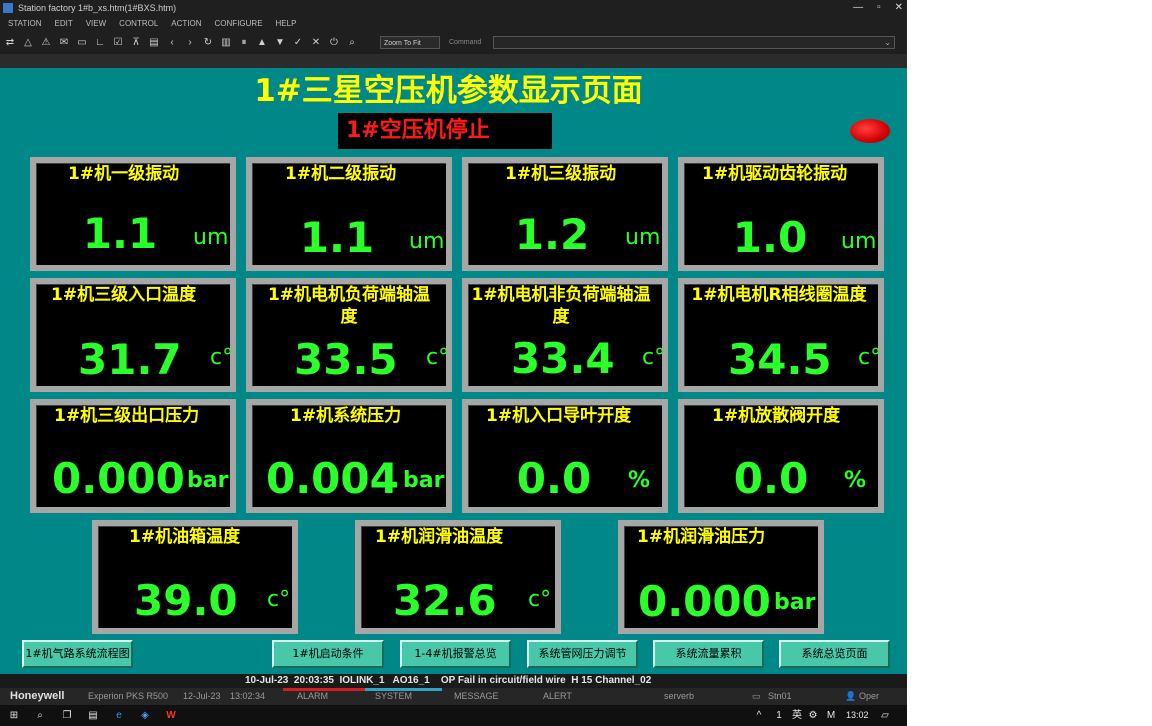  What do you see at coordinates (453, 715) in the screenshot?
I see `taskbar: ⊞ ⌕ ❐ ▤ e ◈ W ^ 1 英 ⚙ M 13:02 ▱` at bounding box center [453, 715].